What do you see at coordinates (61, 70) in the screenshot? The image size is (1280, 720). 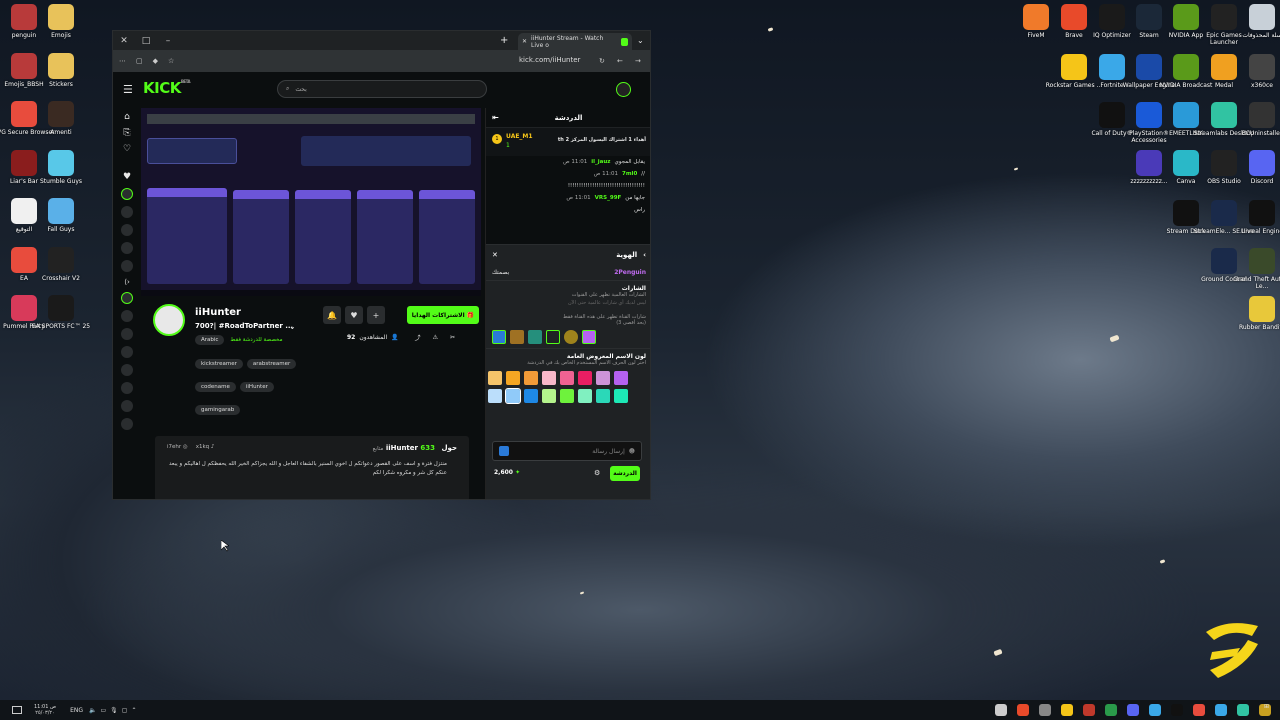 I see `desktop-icon: Stickers` at bounding box center [61, 70].